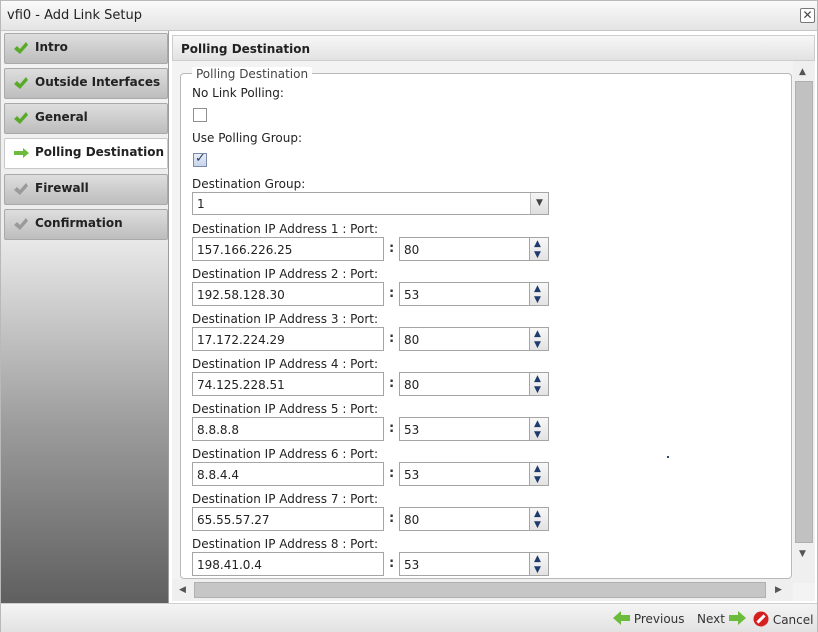 This screenshot has width=818, height=632. I want to click on sidebar-item-polling-destination: Polling Destination, so click(86, 153).